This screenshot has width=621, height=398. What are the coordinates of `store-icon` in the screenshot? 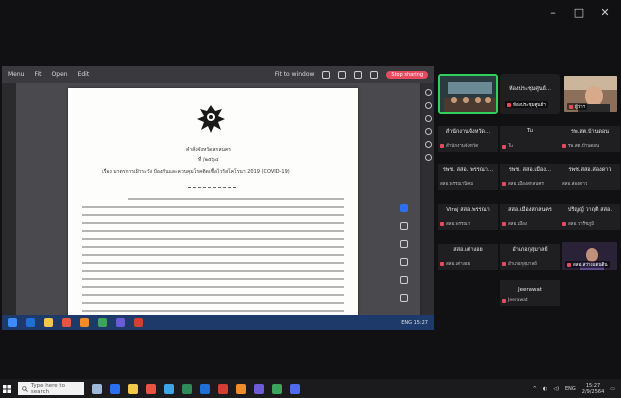 It's located at (169, 388).